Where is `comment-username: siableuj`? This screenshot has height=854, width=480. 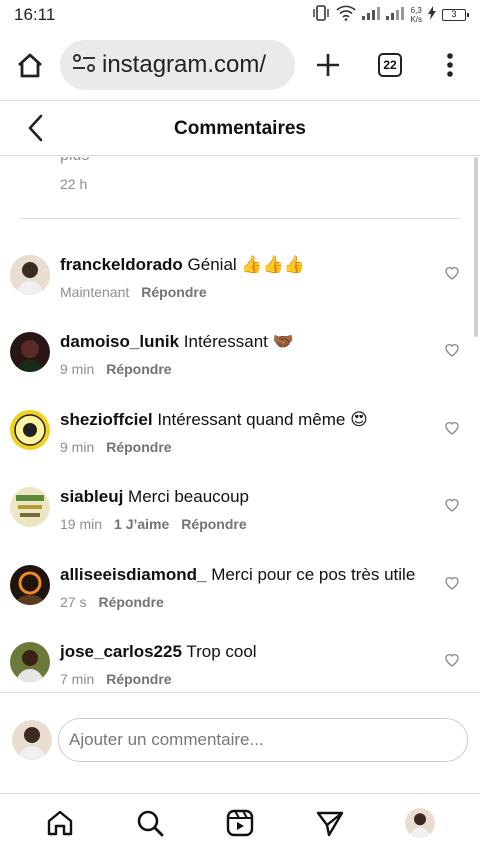 comment-username: siableuj is located at coordinates (91, 496).